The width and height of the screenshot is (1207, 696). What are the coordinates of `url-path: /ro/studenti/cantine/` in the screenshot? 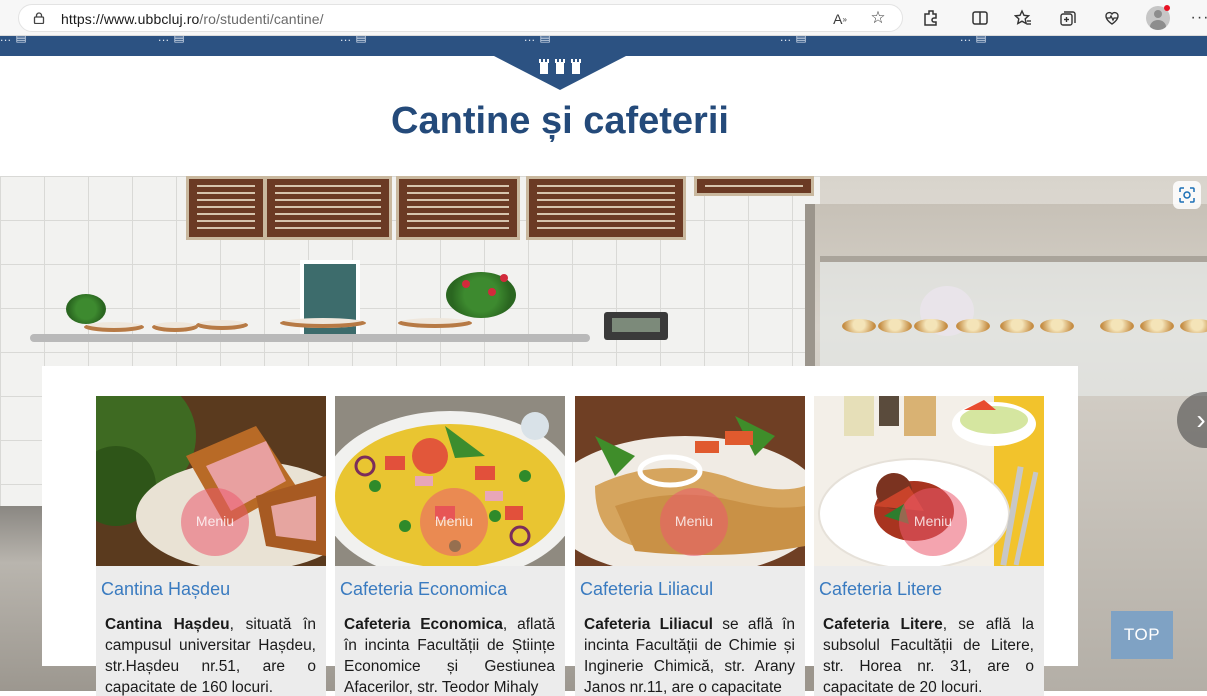 It's located at (261, 19).